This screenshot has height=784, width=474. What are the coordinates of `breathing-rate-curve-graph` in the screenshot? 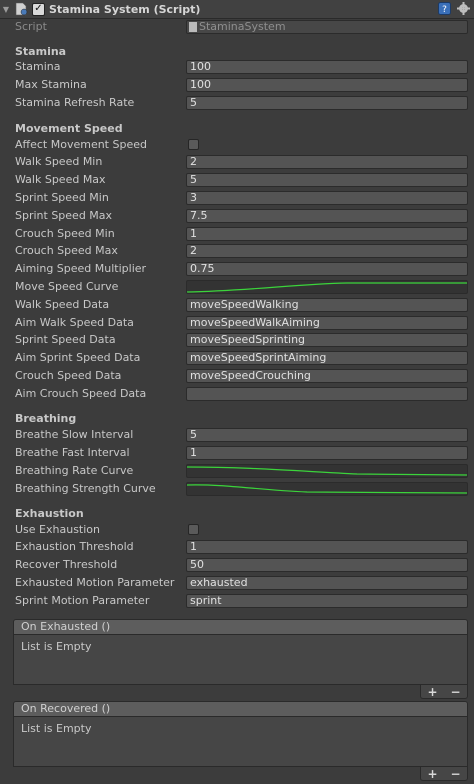 It's located at (327, 471).